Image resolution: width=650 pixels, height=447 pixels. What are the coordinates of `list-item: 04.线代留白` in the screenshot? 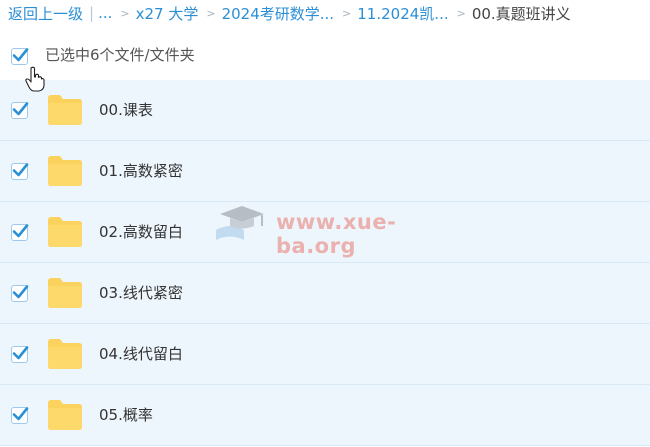 It's located at (325, 354).